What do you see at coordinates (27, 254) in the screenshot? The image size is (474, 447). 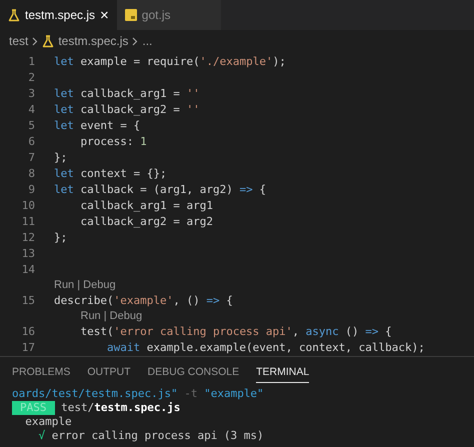 I see `line-number: 13` at bounding box center [27, 254].